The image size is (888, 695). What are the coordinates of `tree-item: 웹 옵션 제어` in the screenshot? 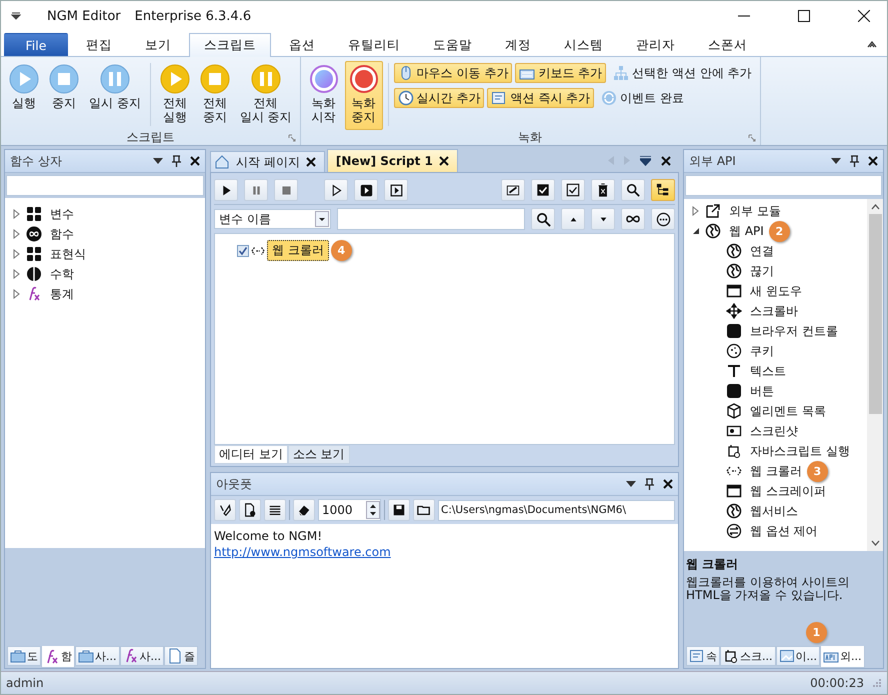 It's located at (784, 531).